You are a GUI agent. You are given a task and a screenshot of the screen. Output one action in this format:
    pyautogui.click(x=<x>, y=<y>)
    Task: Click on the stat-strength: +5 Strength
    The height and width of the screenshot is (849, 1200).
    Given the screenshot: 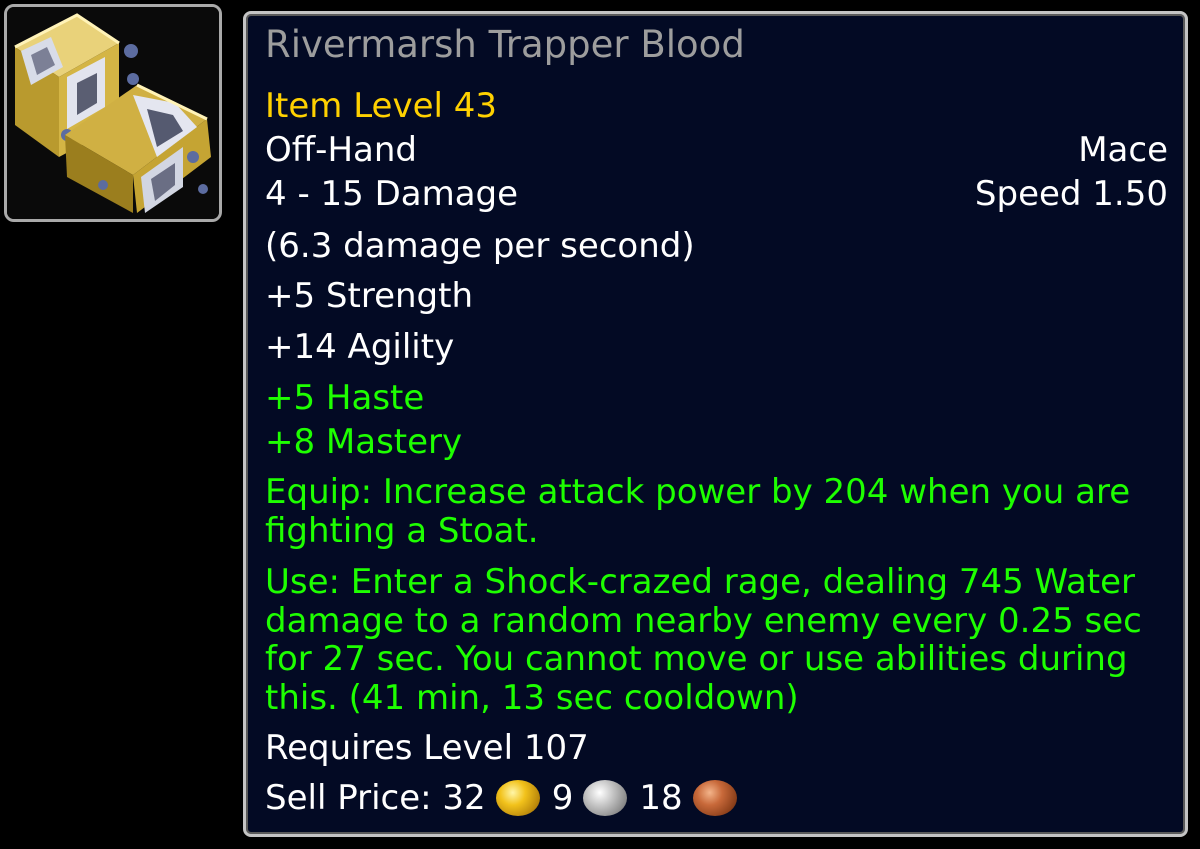 What is the action you would take?
    pyautogui.click(x=369, y=296)
    